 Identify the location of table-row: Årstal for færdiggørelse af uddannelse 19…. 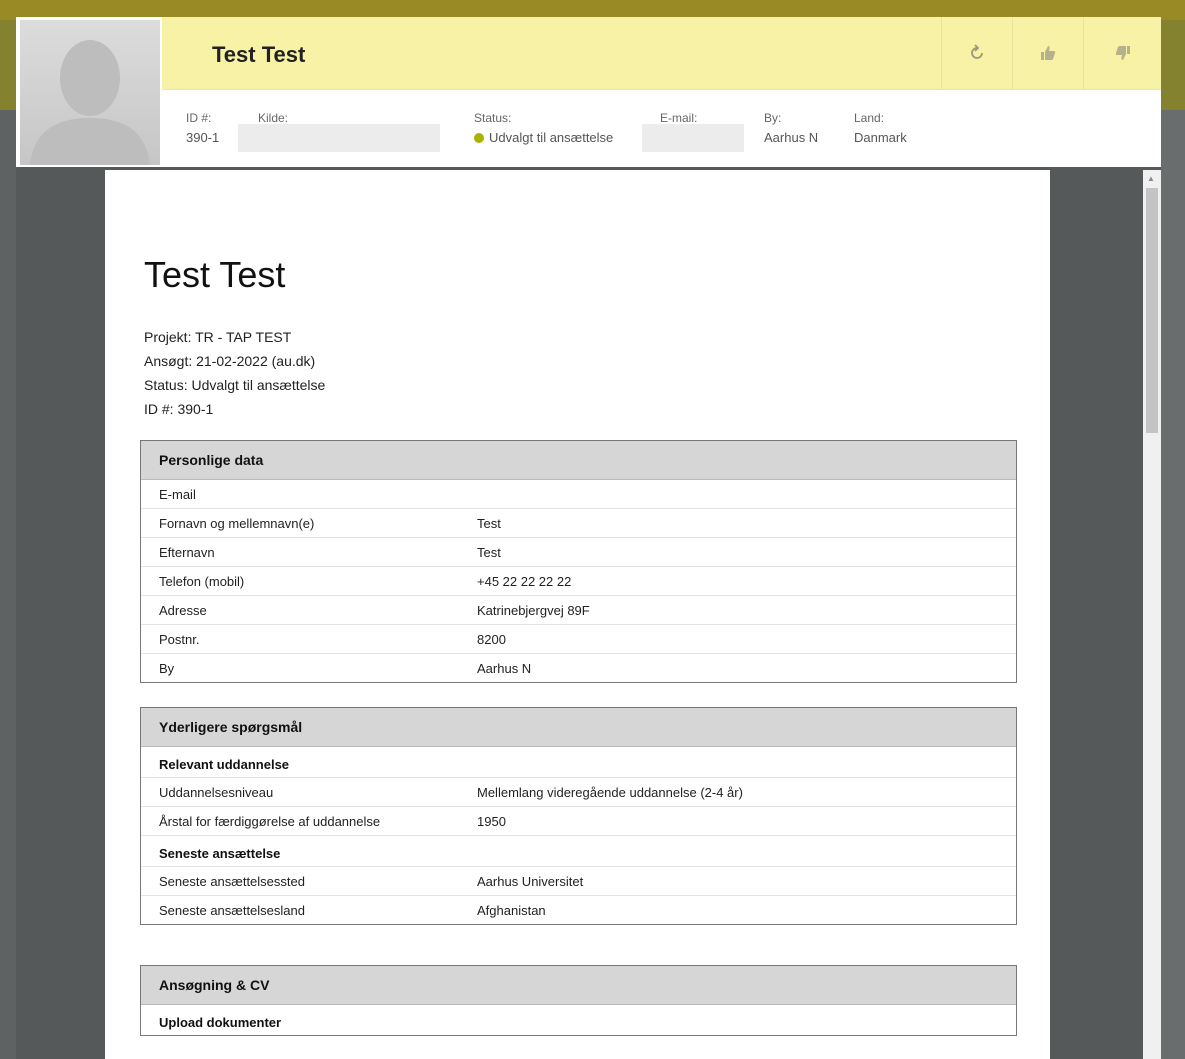
(578, 821).